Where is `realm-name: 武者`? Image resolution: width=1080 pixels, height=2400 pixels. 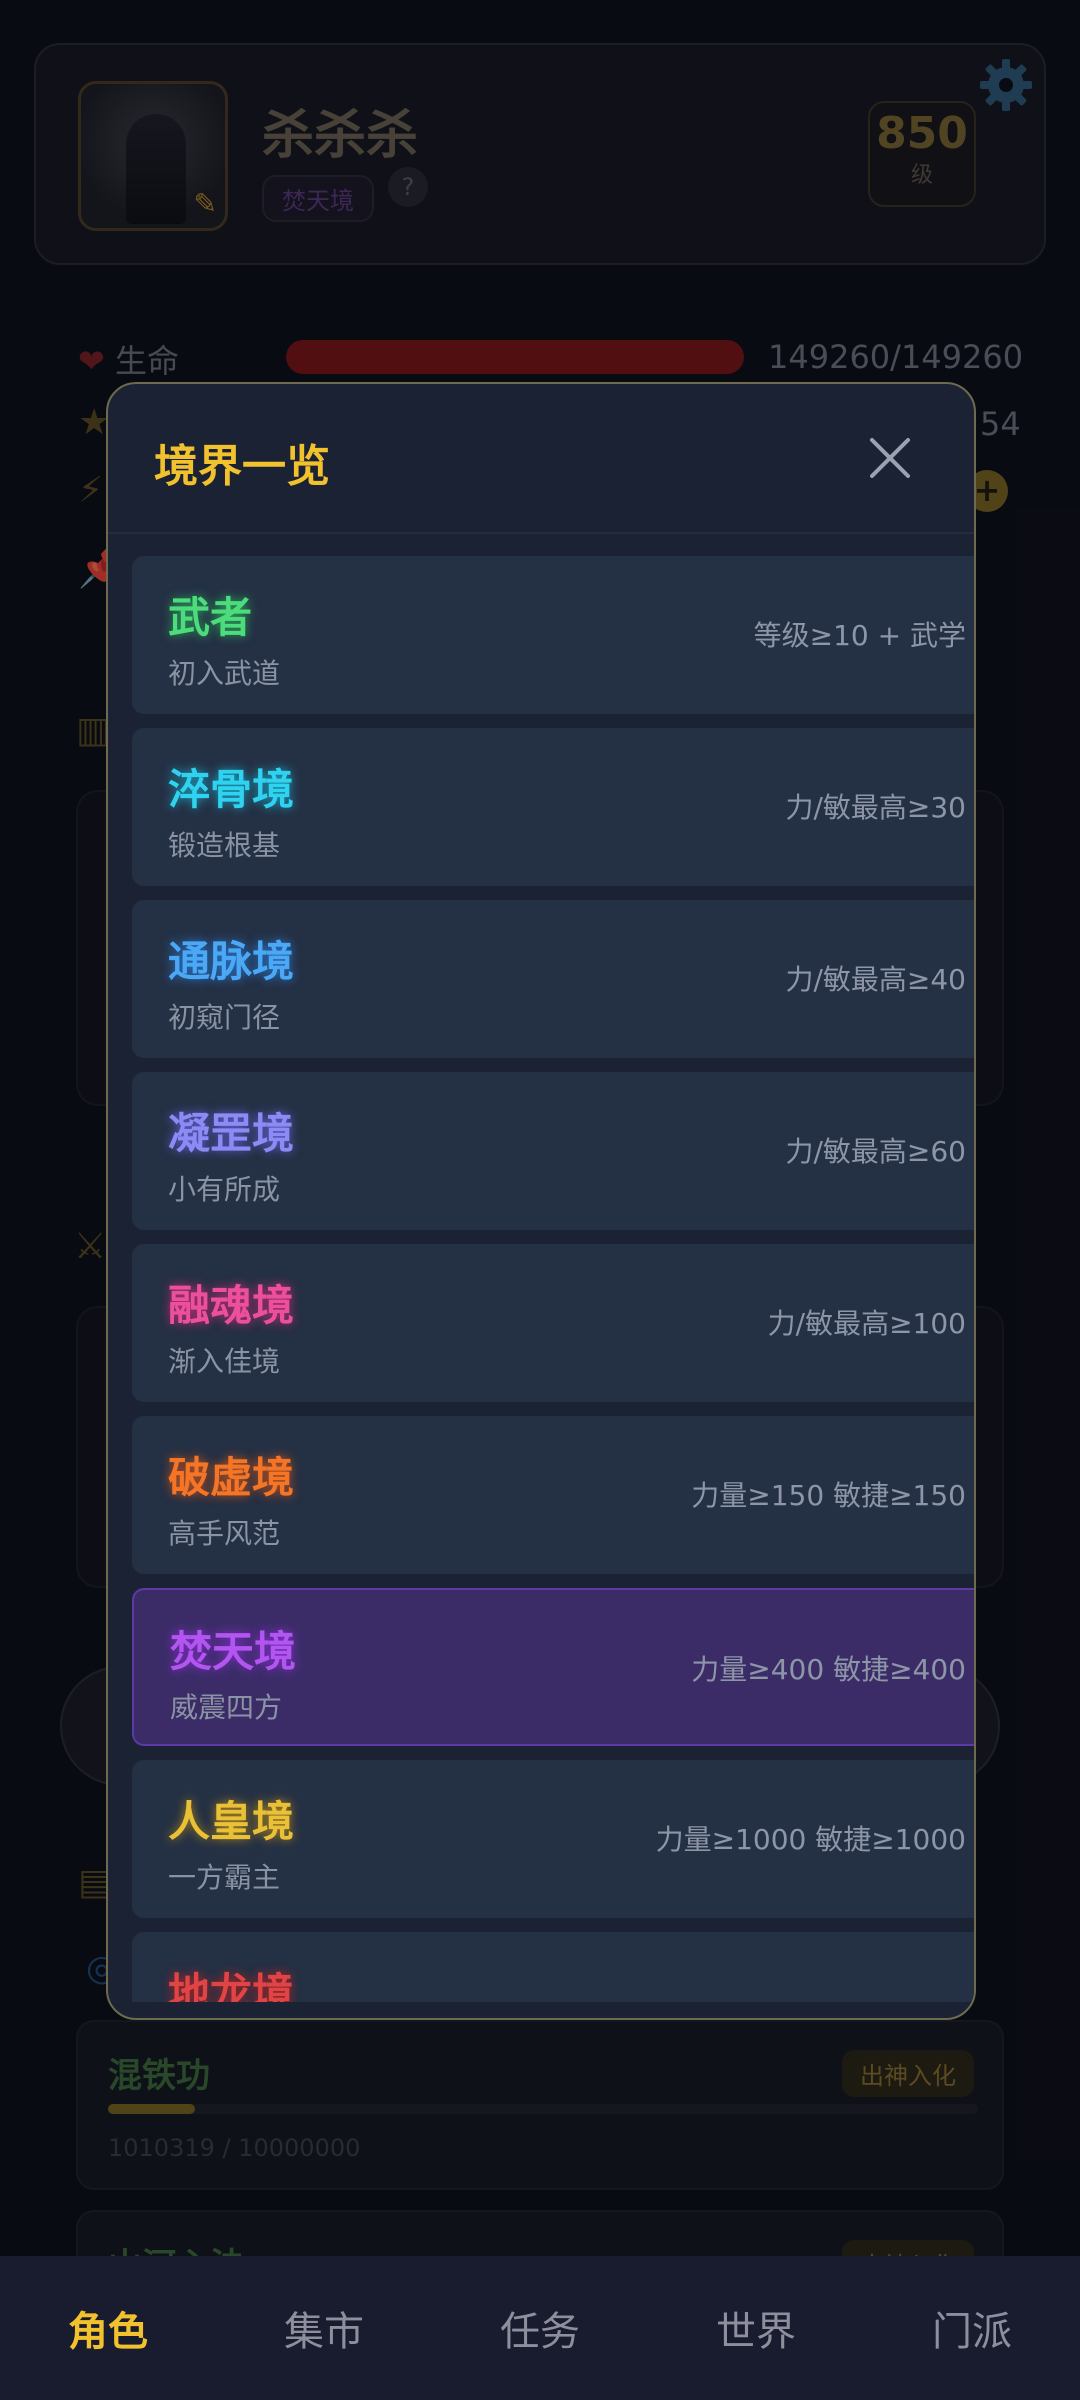
realm-name: 武者 is located at coordinates (210, 617).